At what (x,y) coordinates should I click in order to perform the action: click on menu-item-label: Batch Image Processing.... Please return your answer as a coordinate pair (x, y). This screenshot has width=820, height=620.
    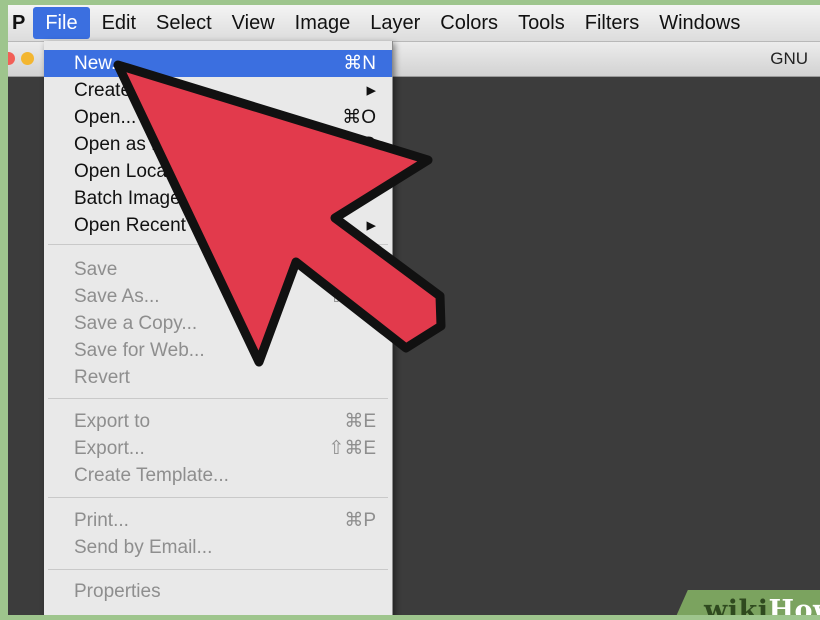
    Looking at the image, I should click on (185, 198).